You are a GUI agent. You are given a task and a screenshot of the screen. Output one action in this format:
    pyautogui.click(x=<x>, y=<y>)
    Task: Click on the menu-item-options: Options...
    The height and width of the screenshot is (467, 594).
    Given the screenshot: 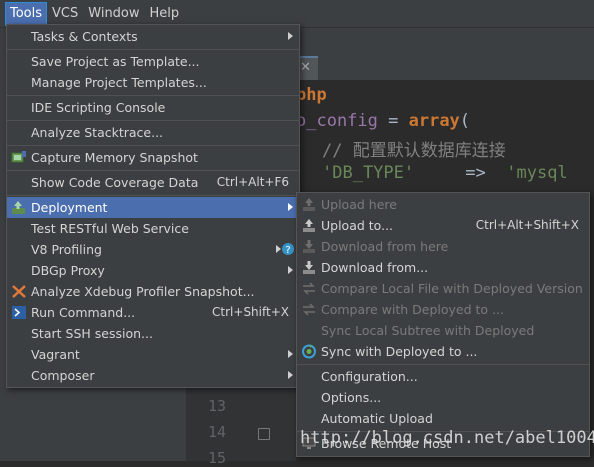 What is the action you would take?
    pyautogui.click(x=443, y=397)
    